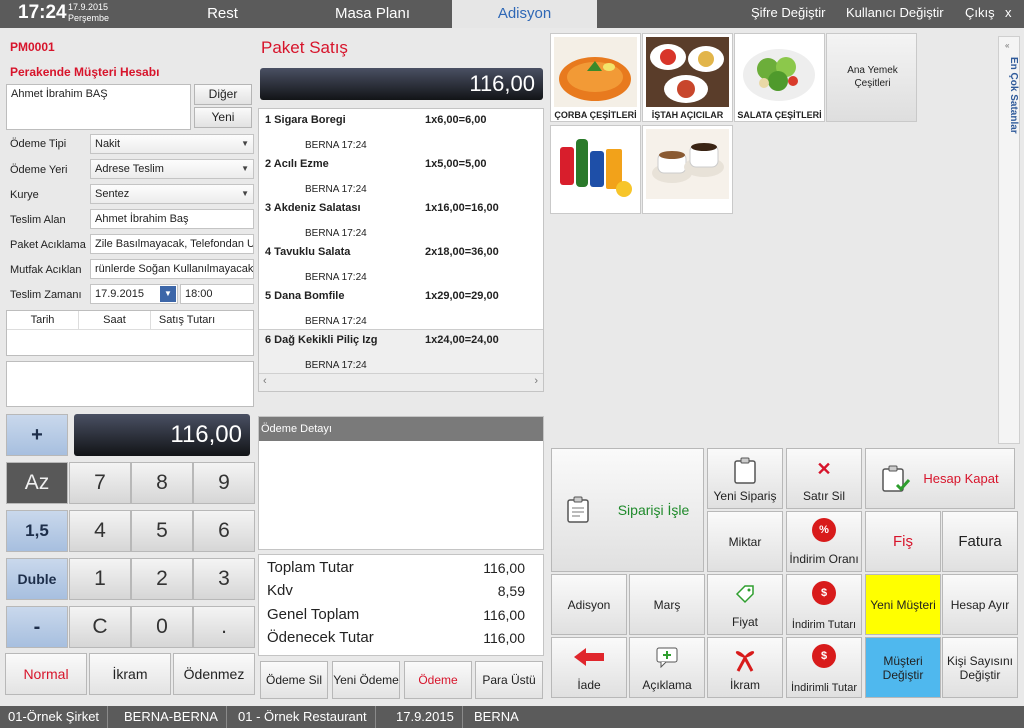 This screenshot has width=1024, height=728. What do you see at coordinates (903, 604) in the screenshot?
I see `new-customer-action-button: Yeni Müşteri` at bounding box center [903, 604].